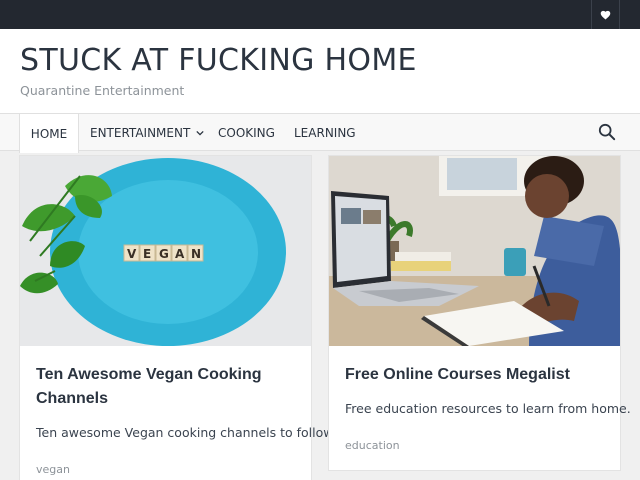 The height and width of the screenshot is (480, 640). I want to click on chevron-down-icon, so click(200, 133).